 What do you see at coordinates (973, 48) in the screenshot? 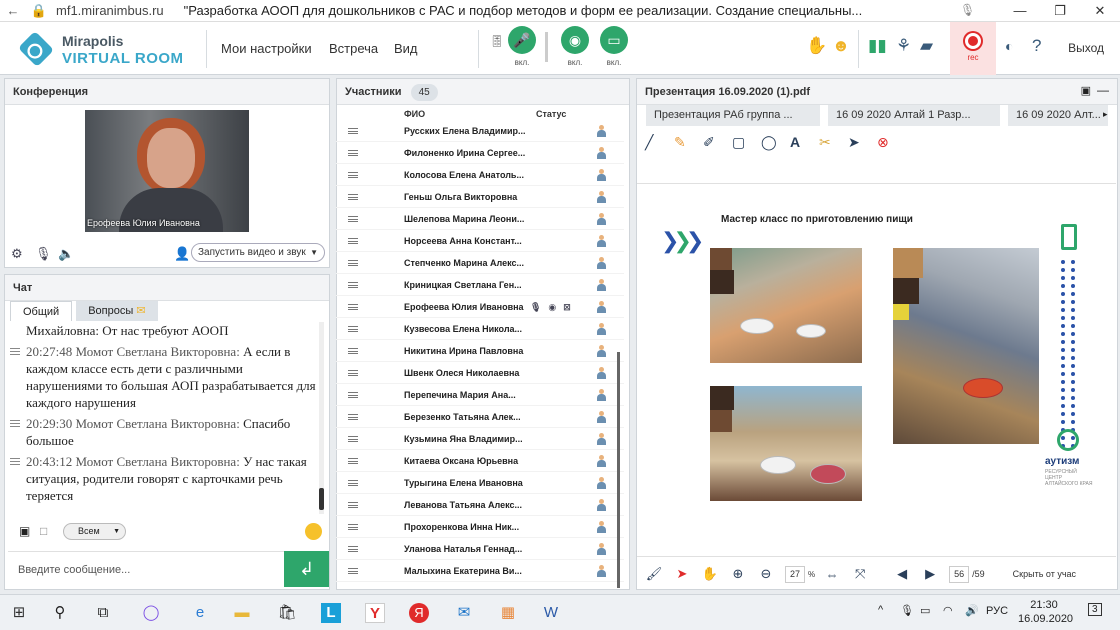
I see `record-button: rec` at bounding box center [973, 48].